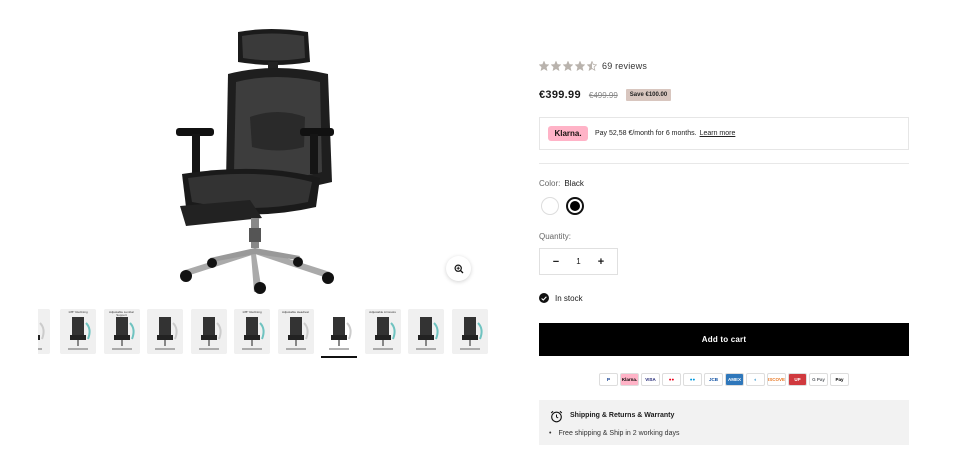  I want to click on reviews-count: 69 reviews, so click(624, 66).